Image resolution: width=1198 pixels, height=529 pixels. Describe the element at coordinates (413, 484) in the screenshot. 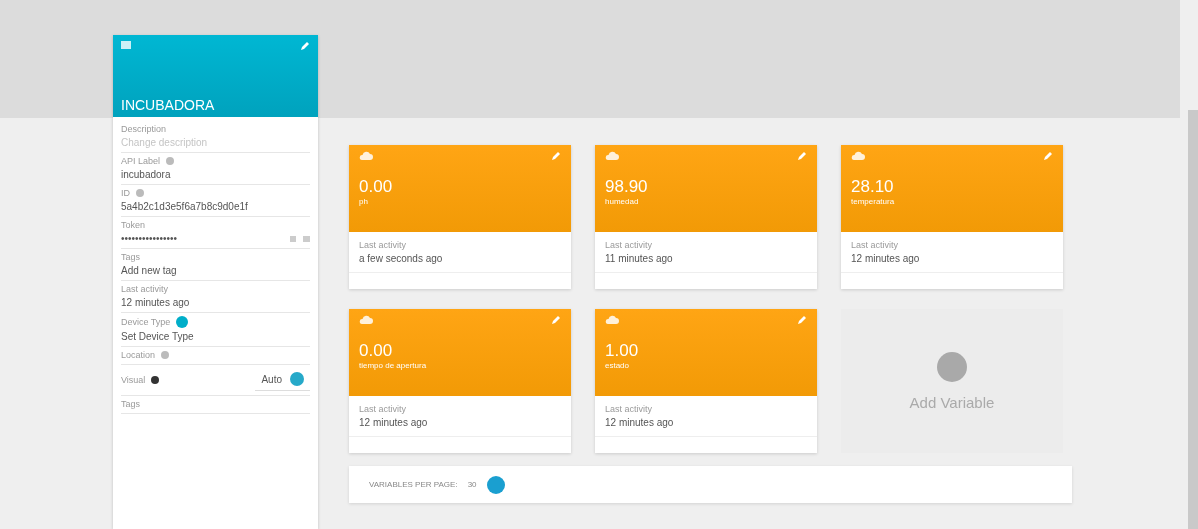

I see `per-page-label: VARIABLES PER PAGE:` at that location.